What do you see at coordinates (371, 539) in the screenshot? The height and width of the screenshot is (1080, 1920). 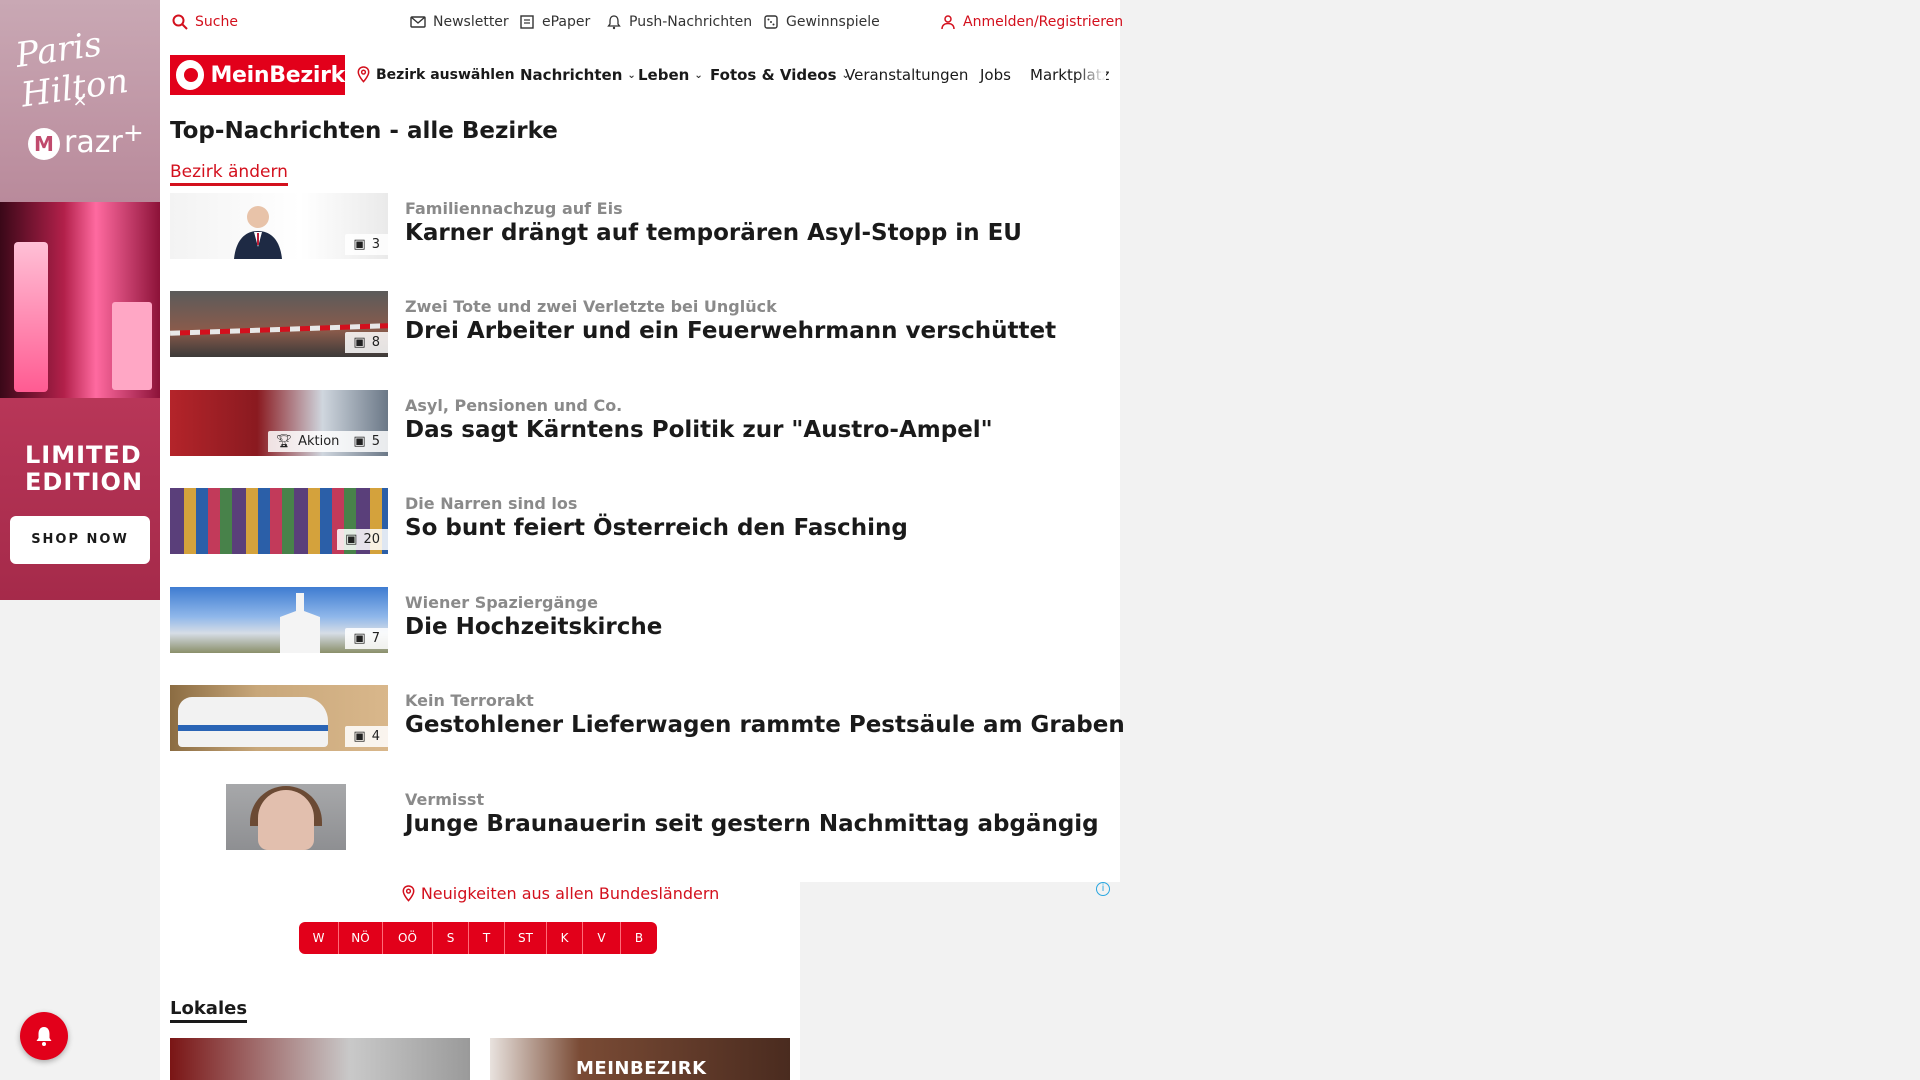 I see `image-count-value: 20` at bounding box center [371, 539].